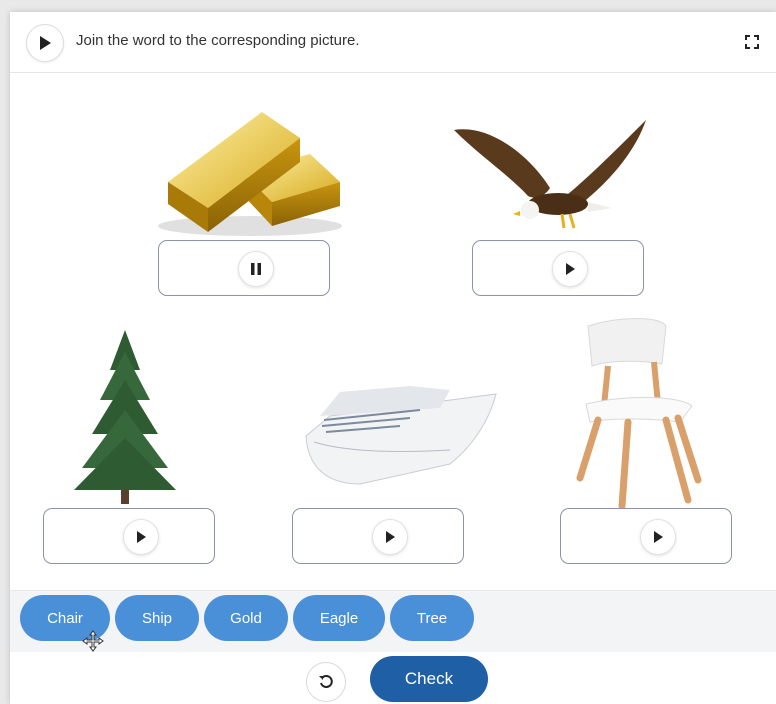  Describe the element at coordinates (339, 618) in the screenshot. I see `word-chip-eagle: Eagle` at that location.